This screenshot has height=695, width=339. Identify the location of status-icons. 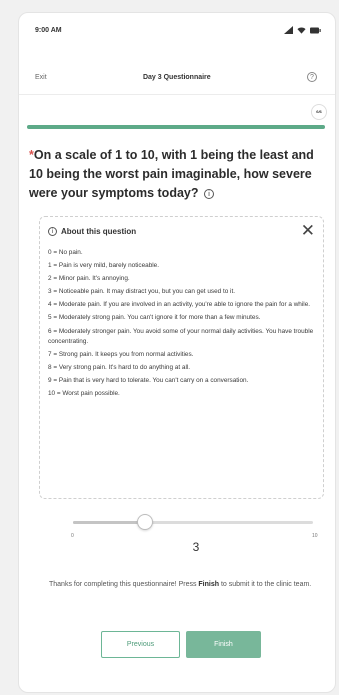
(302, 30).